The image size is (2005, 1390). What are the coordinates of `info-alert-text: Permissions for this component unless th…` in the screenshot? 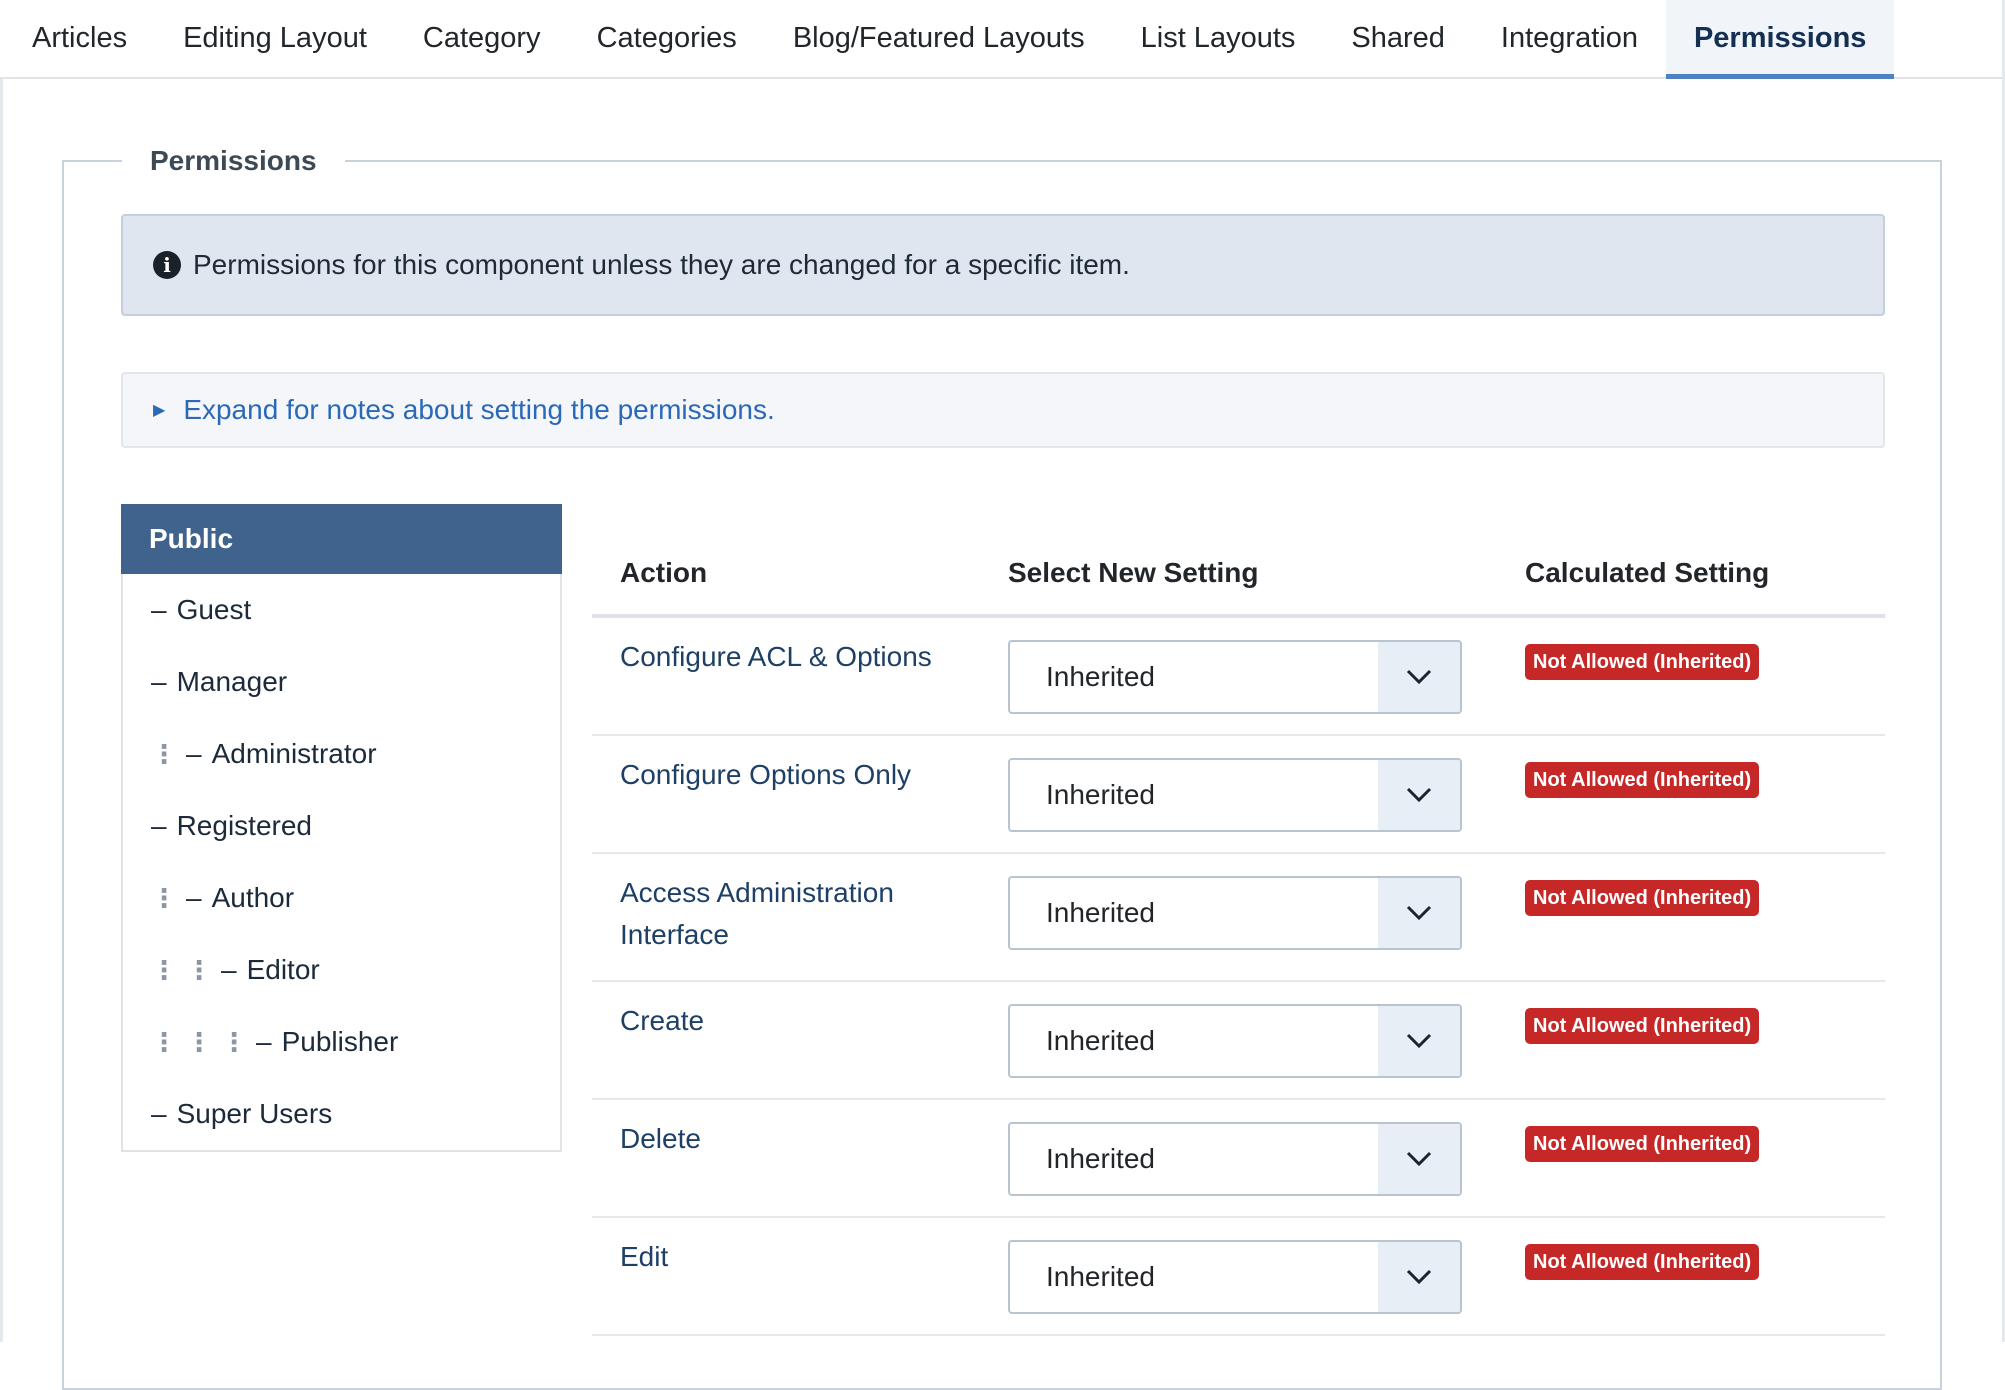 It's located at (661, 264).